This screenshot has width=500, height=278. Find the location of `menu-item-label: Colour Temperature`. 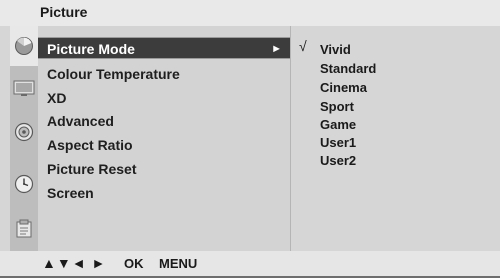

menu-item-label: Colour Temperature is located at coordinates (113, 74).